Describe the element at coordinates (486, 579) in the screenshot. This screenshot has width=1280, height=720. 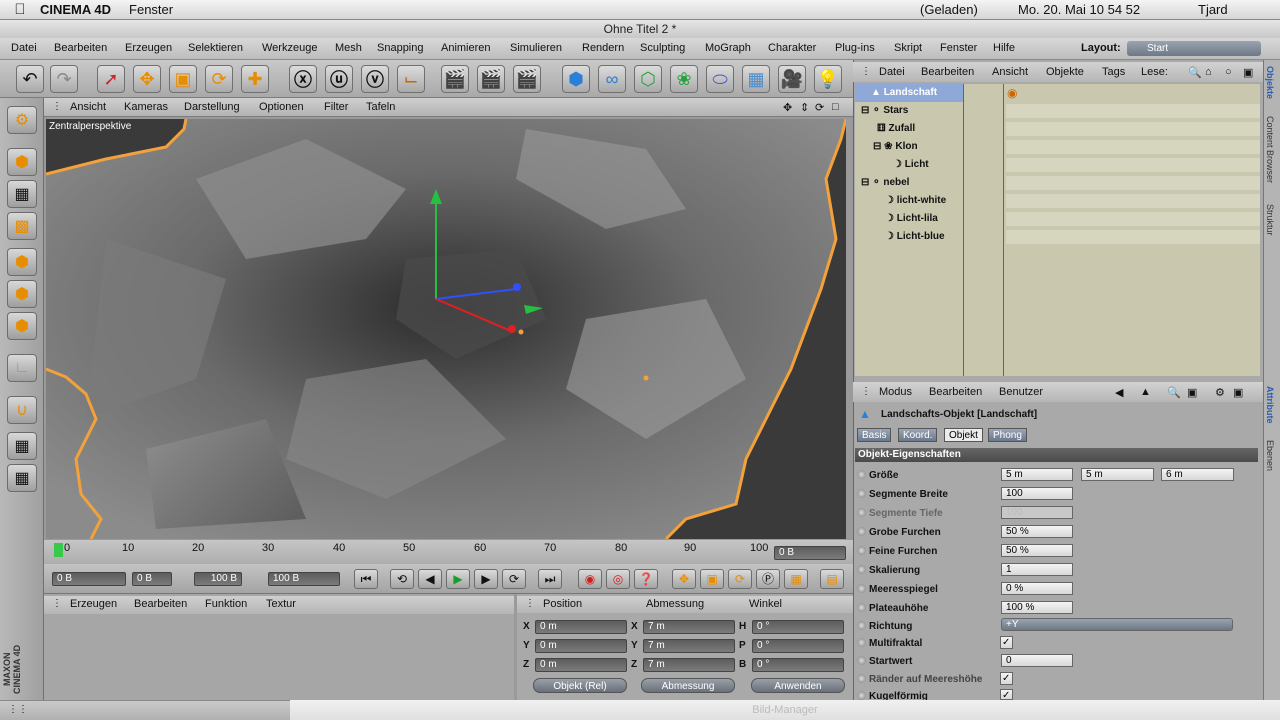
I see `step-forward-icon: ▶` at that location.